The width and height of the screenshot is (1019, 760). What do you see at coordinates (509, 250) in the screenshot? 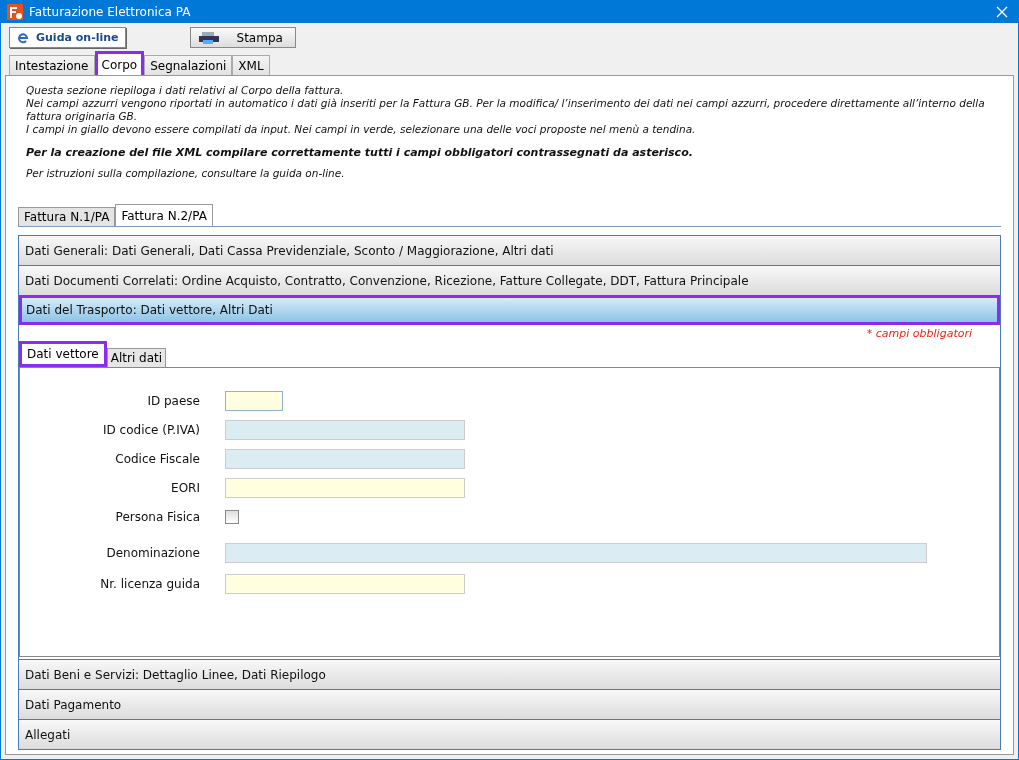
I see `section-header: Dati Generali: Dati Generali, Dati Cassa Previdenziale, Sconto / Maggiorazione, Altri dati` at bounding box center [509, 250].